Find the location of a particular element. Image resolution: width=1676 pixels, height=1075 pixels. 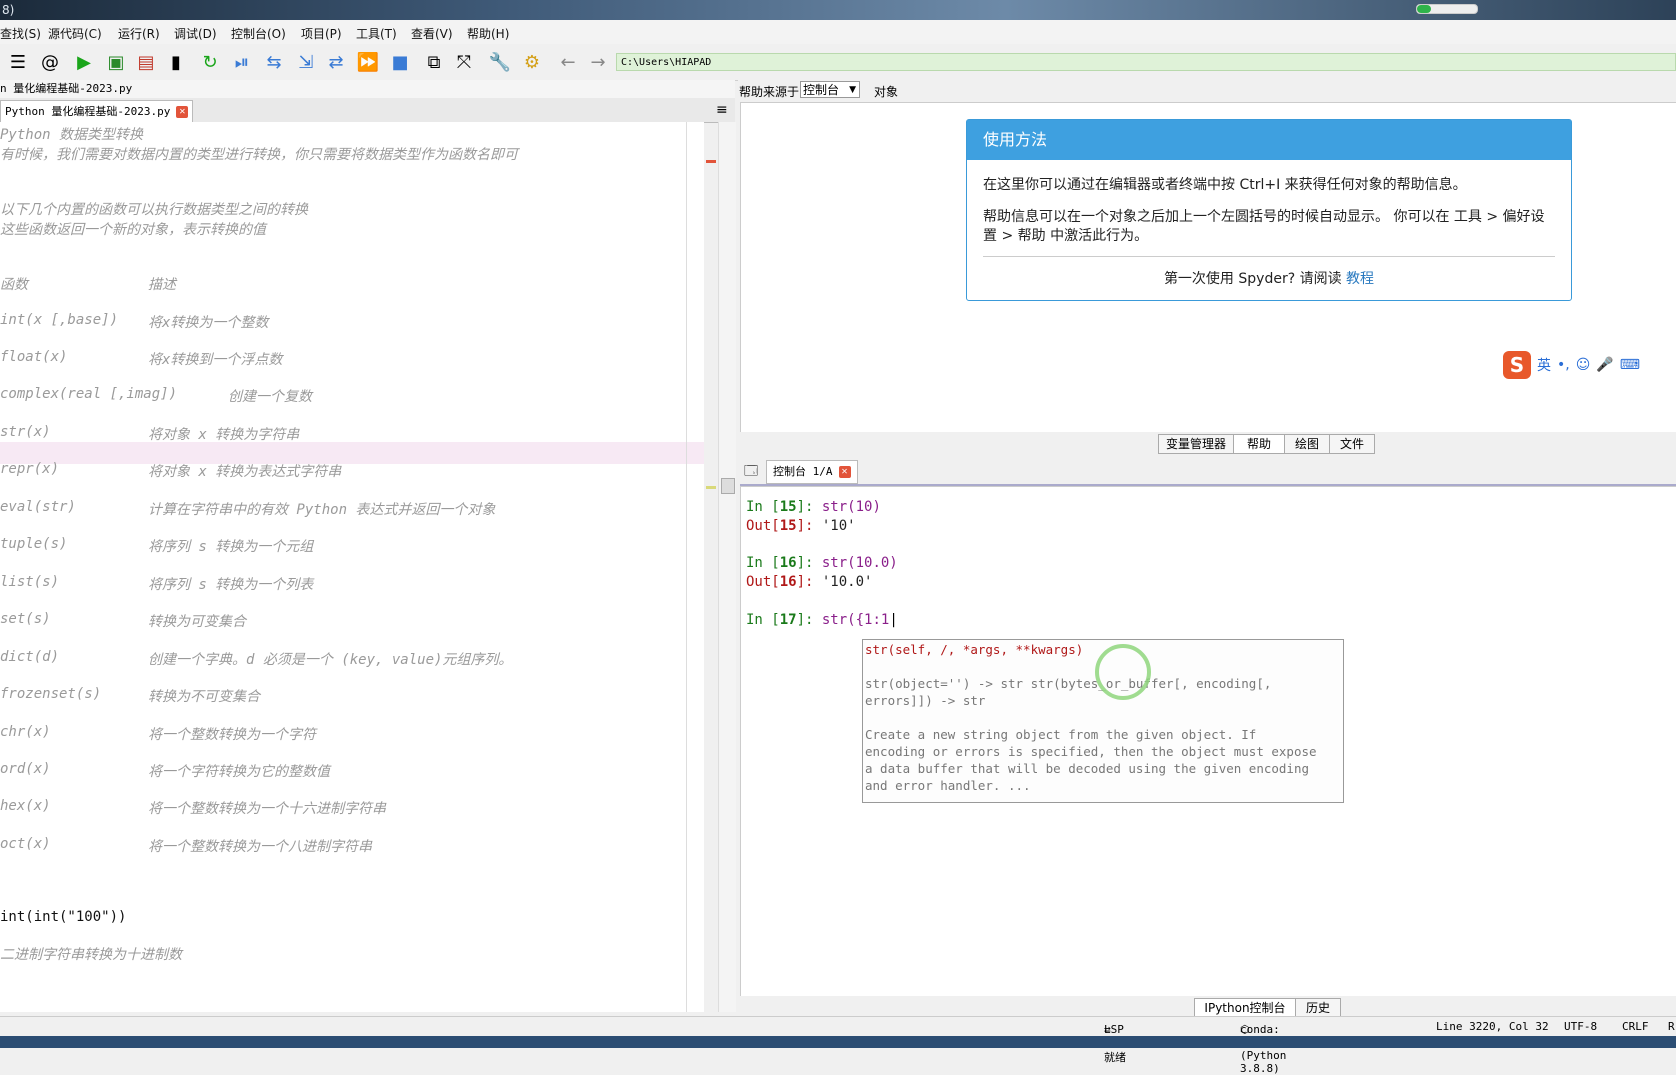

emoji-icon: ☺ is located at coordinates (1583, 365).